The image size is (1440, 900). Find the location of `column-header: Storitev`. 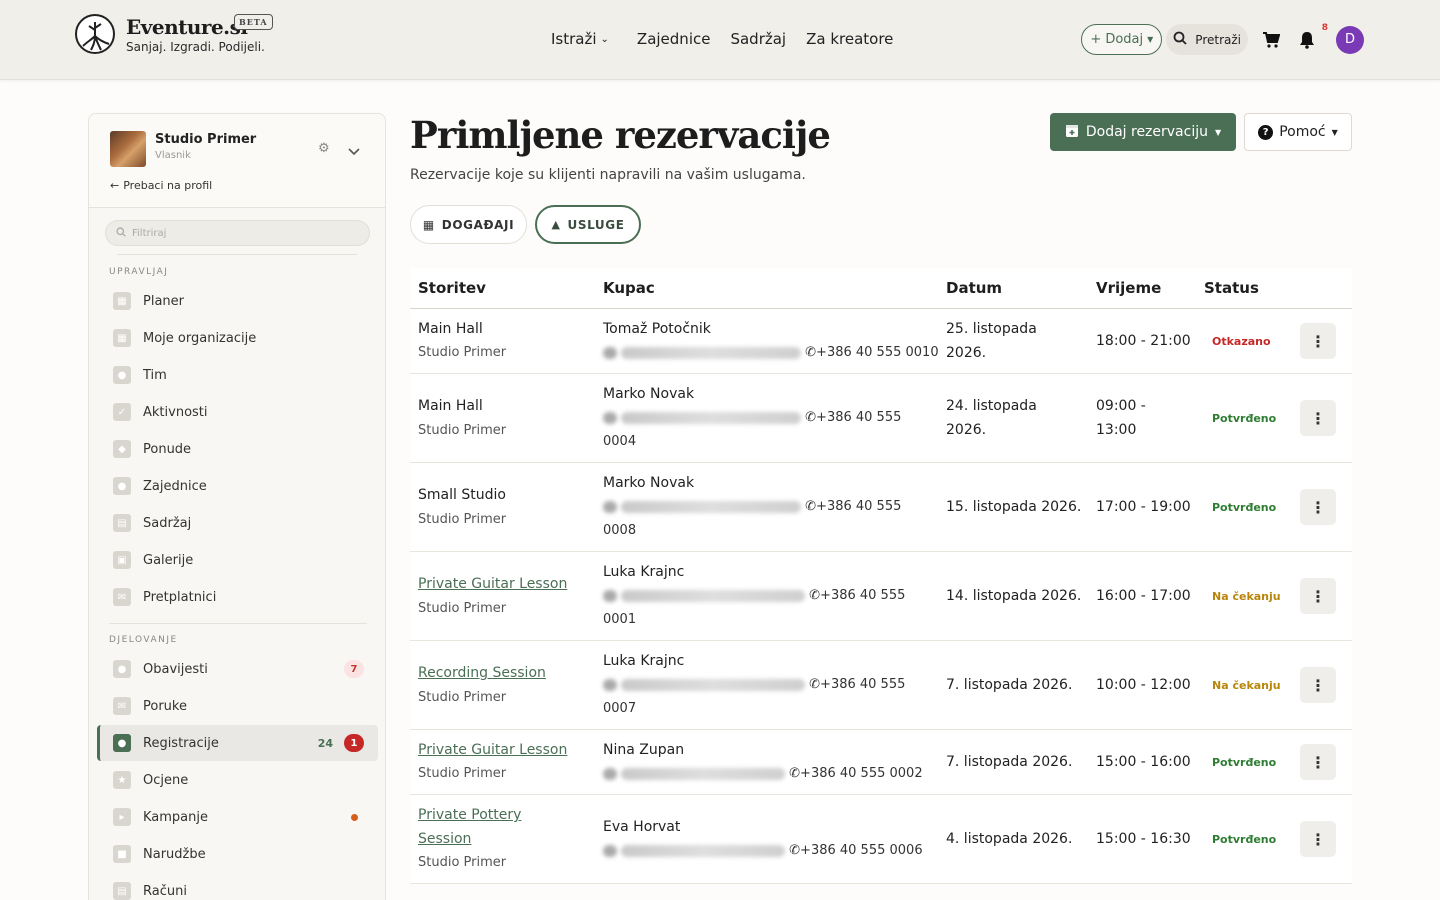

column-header: Storitev is located at coordinates (452, 288).